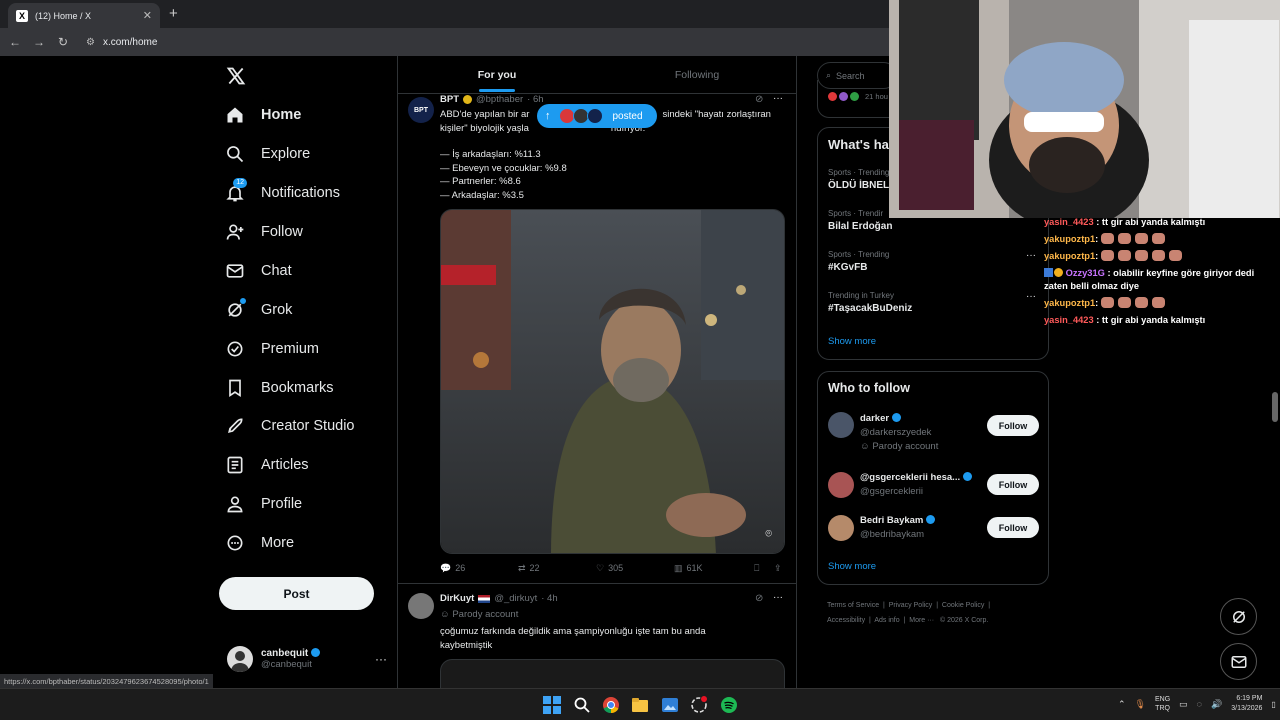 Image resolution: width=1280 pixels, height=720 pixels. Describe the element at coordinates (729, 705) in the screenshot. I see `spotify-icon` at that location.